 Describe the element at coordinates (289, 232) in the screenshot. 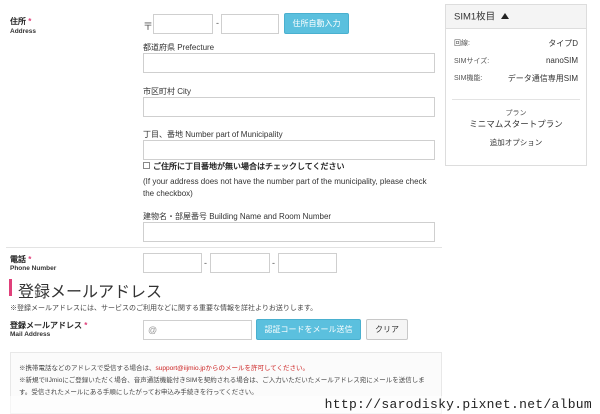

I see `building-input` at that location.